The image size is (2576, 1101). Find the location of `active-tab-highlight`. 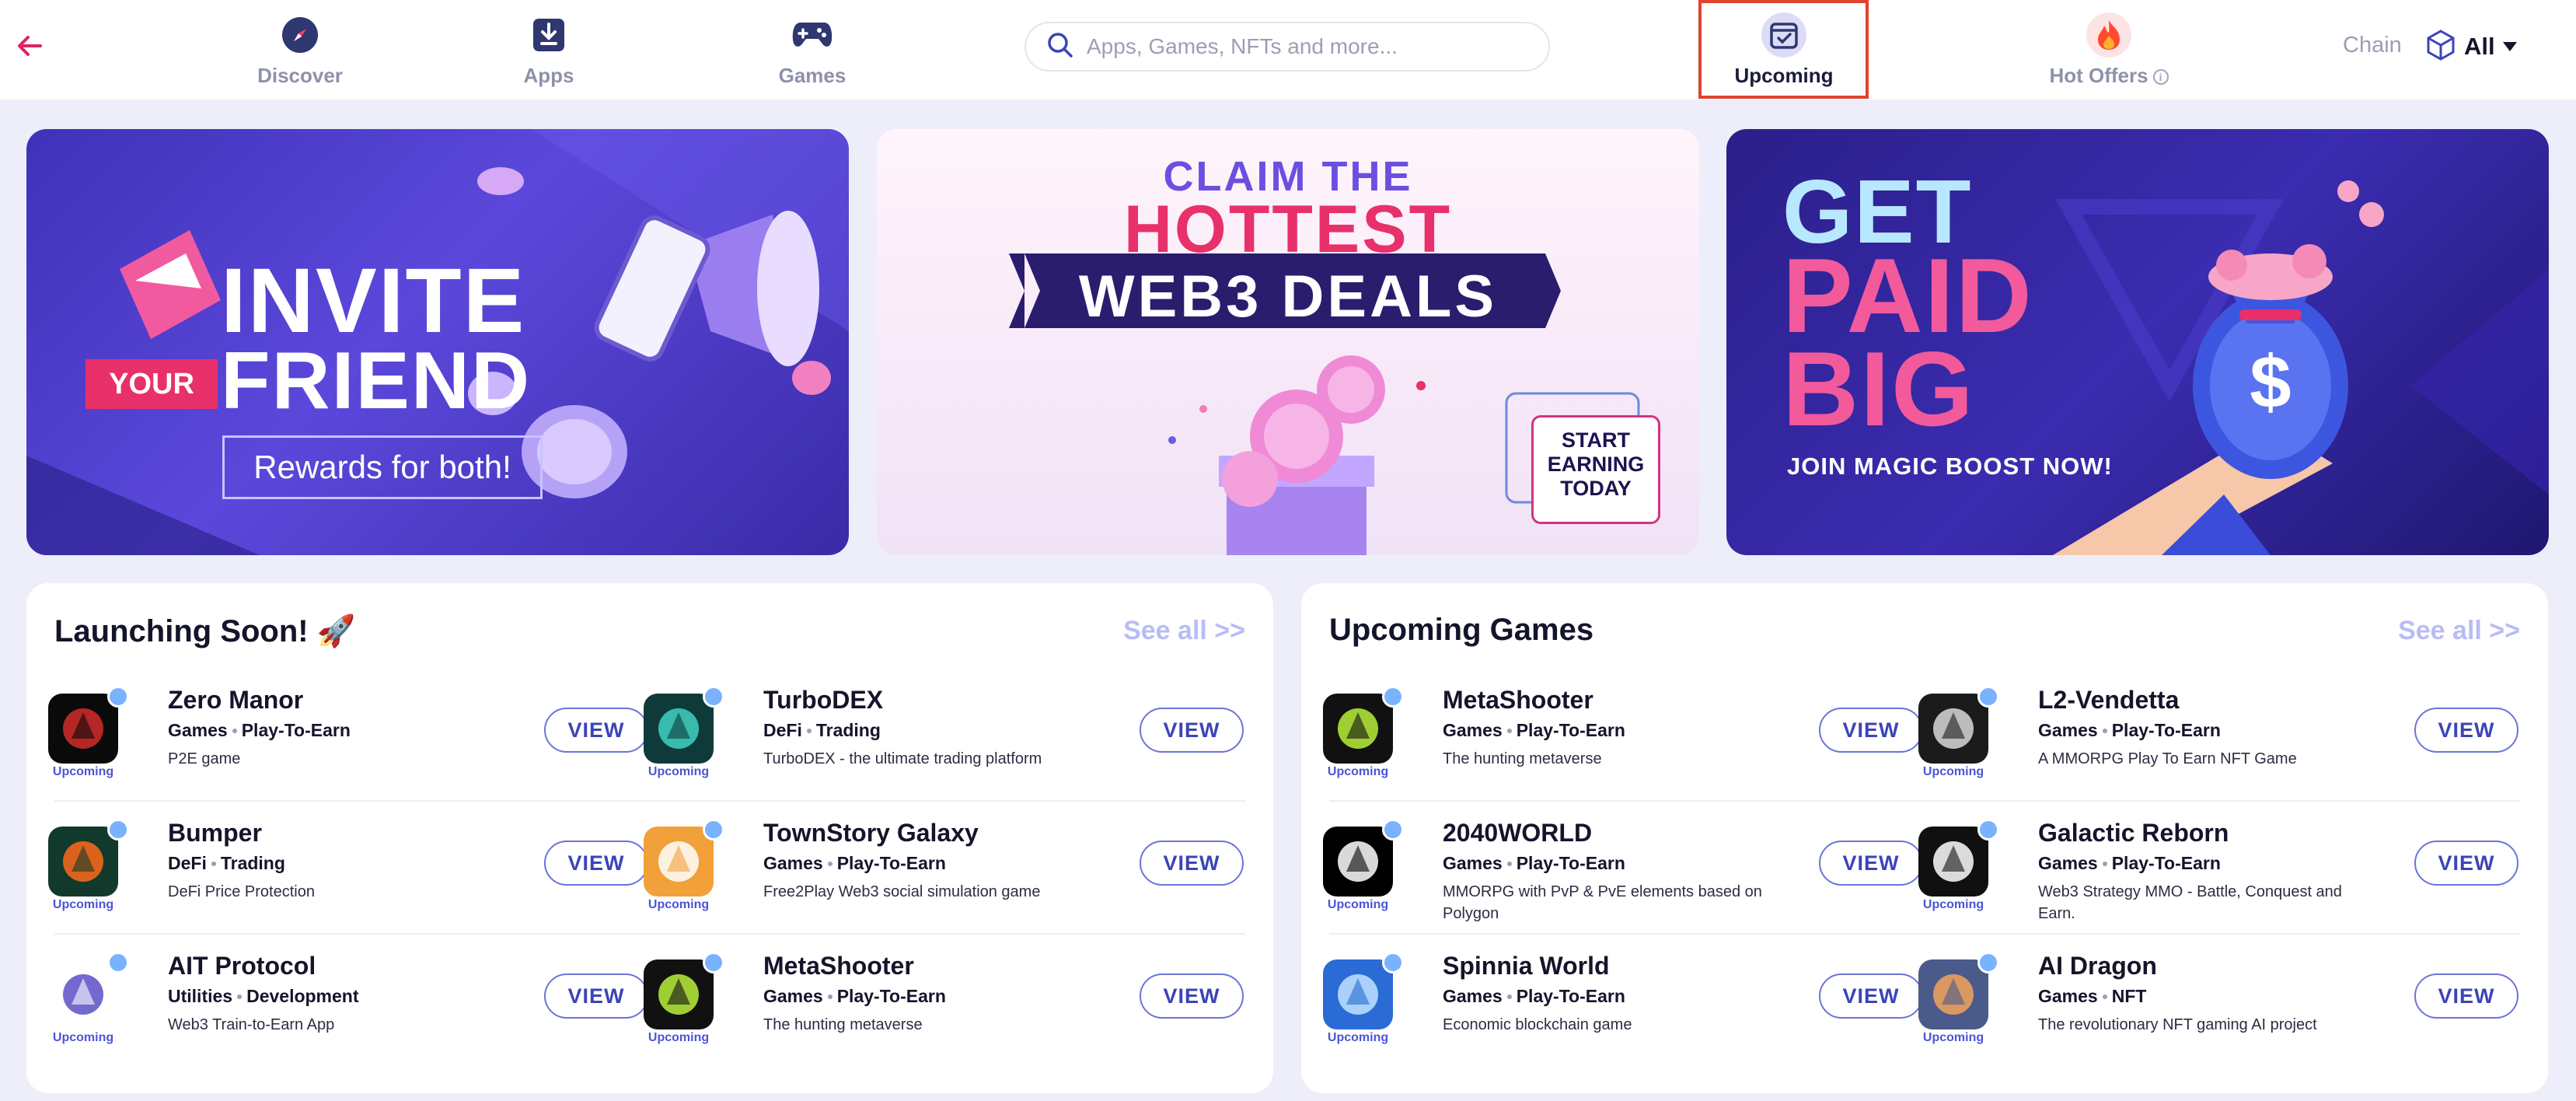

active-tab-highlight is located at coordinates (1784, 49).